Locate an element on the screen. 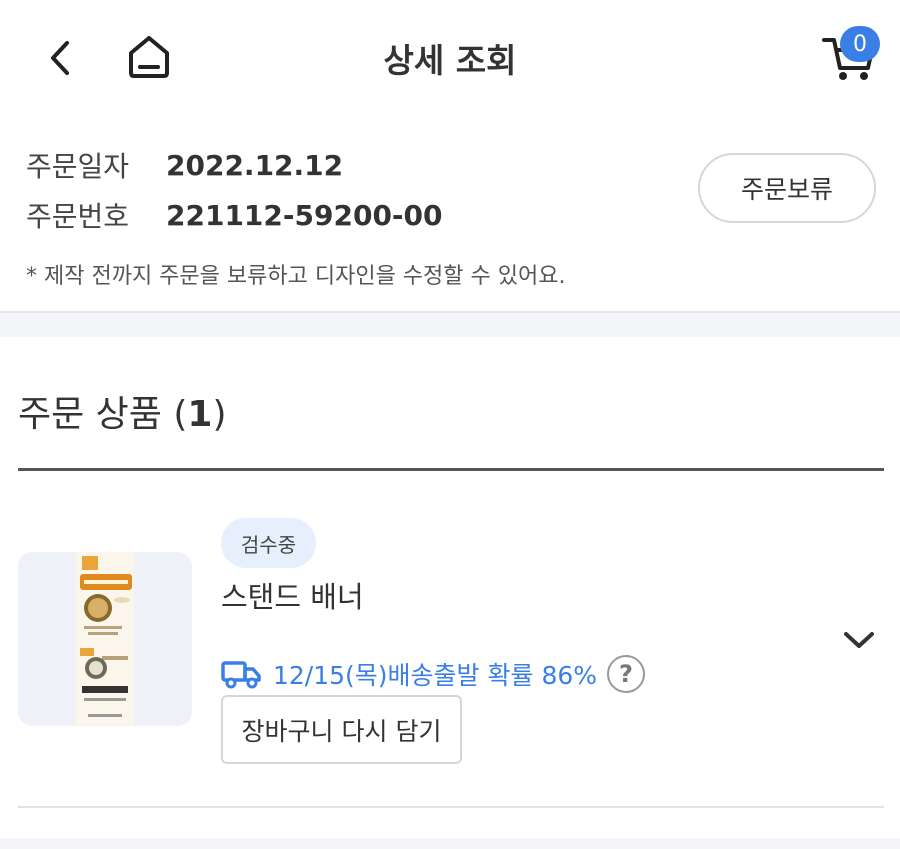 The width and height of the screenshot is (900, 849). header: 상세 조회 0 is located at coordinates (450, 57).